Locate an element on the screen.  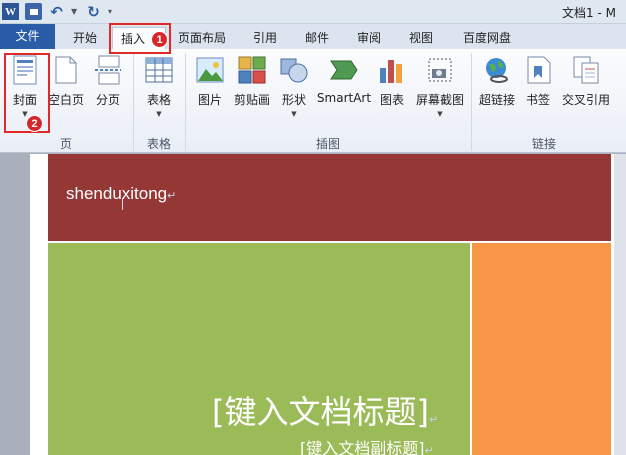
picture-icon is located at coordinates (210, 70).